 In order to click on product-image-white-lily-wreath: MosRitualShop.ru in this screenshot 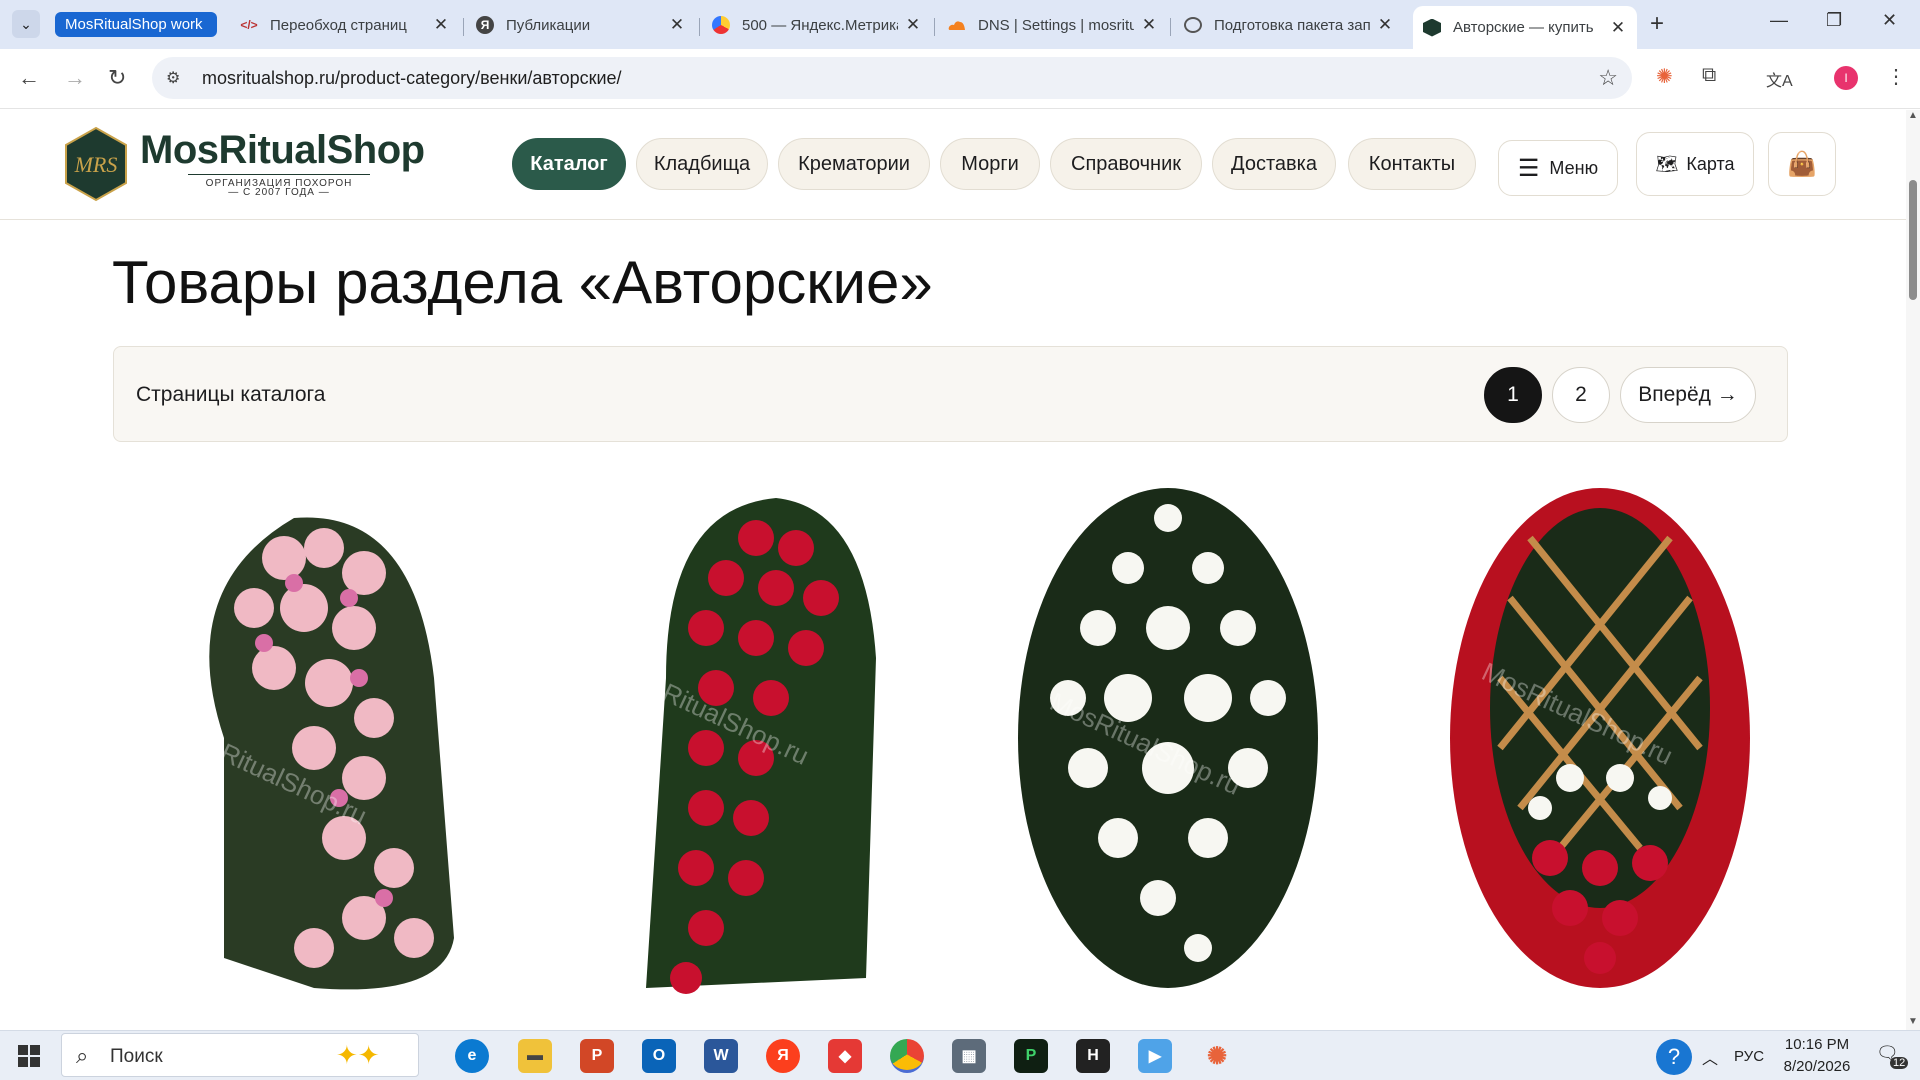, I will do `click(1178, 748)`.